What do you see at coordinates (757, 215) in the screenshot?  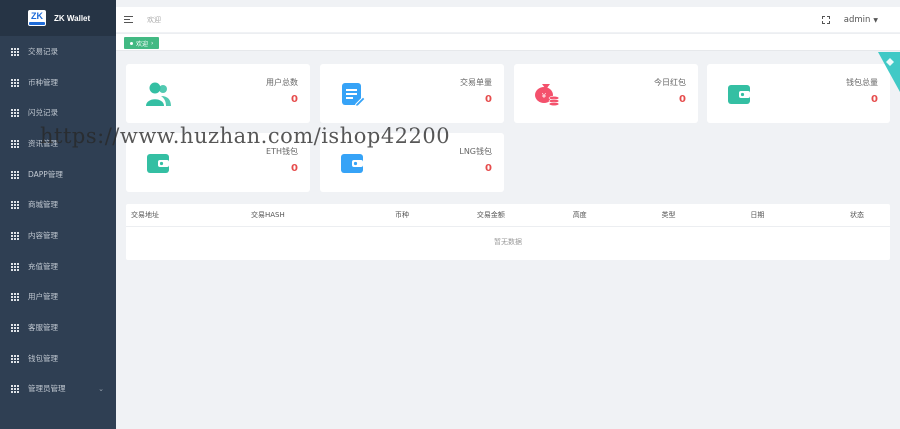 I see `column-header: 日期` at bounding box center [757, 215].